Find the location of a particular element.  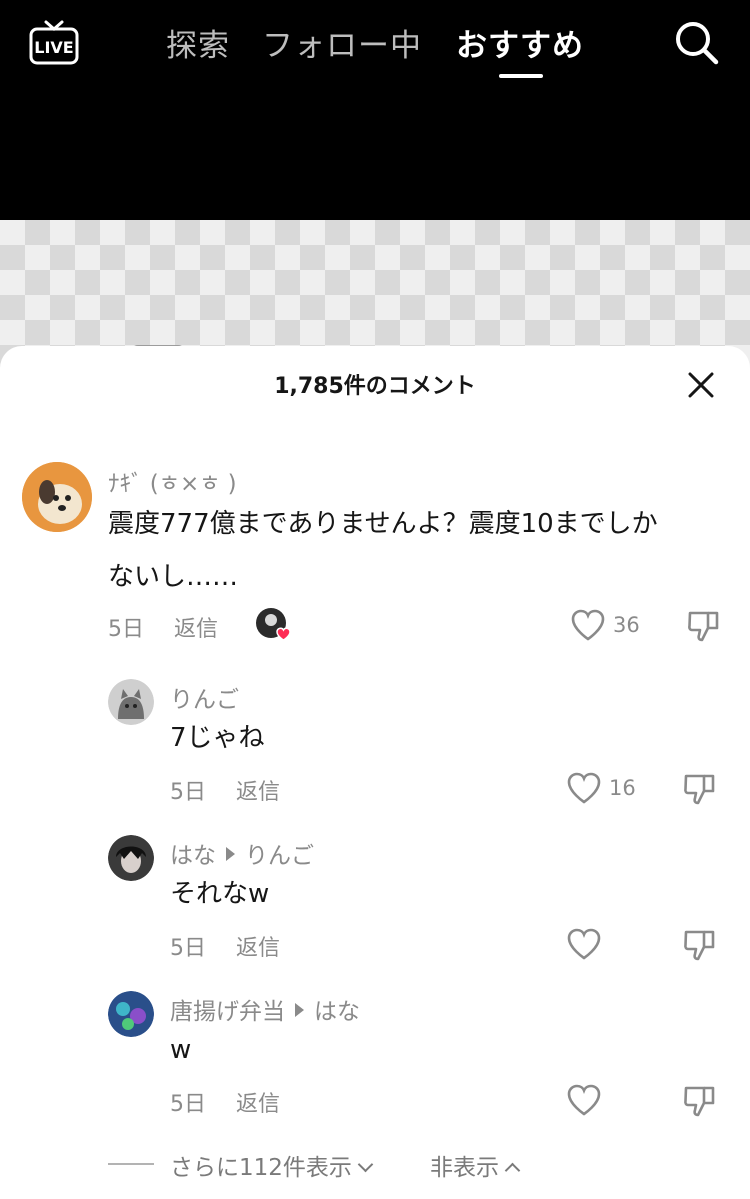

chevron-up-icon is located at coordinates (512, 1170).